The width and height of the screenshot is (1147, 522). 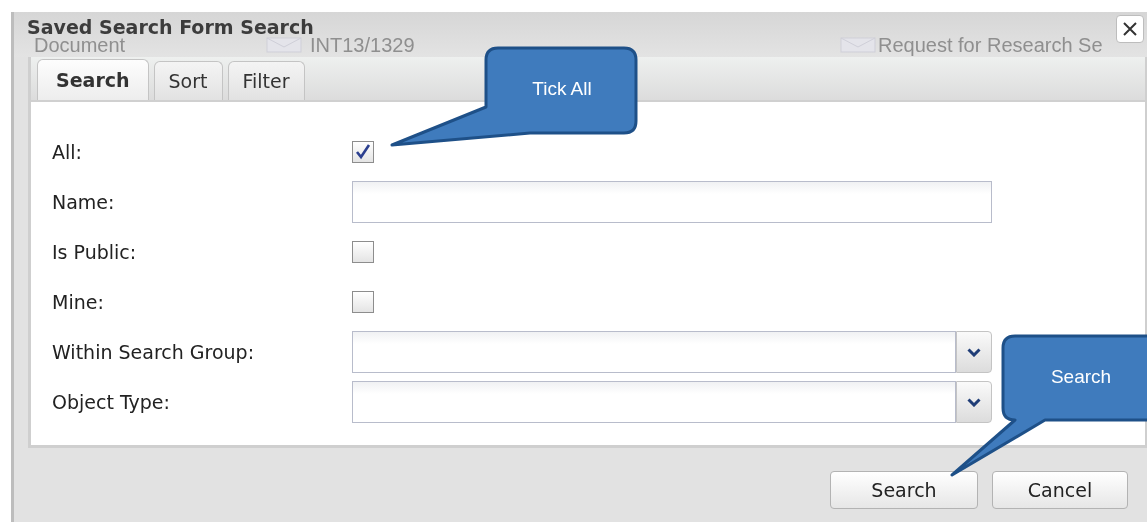 What do you see at coordinates (188, 80) in the screenshot?
I see `tab: Sort` at bounding box center [188, 80].